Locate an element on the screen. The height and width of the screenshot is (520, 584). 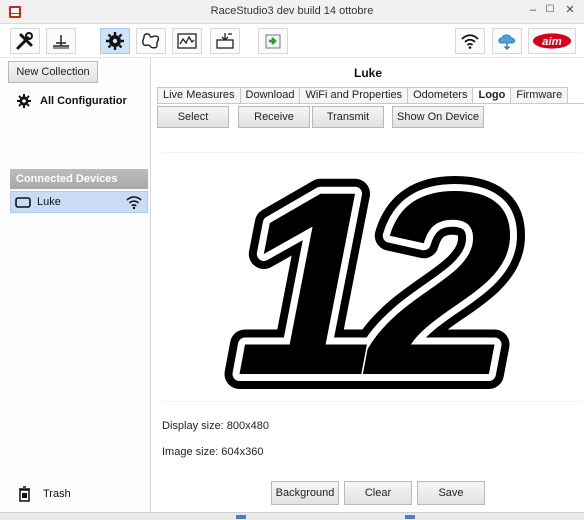
import-export-icon is located at coordinates (273, 41).